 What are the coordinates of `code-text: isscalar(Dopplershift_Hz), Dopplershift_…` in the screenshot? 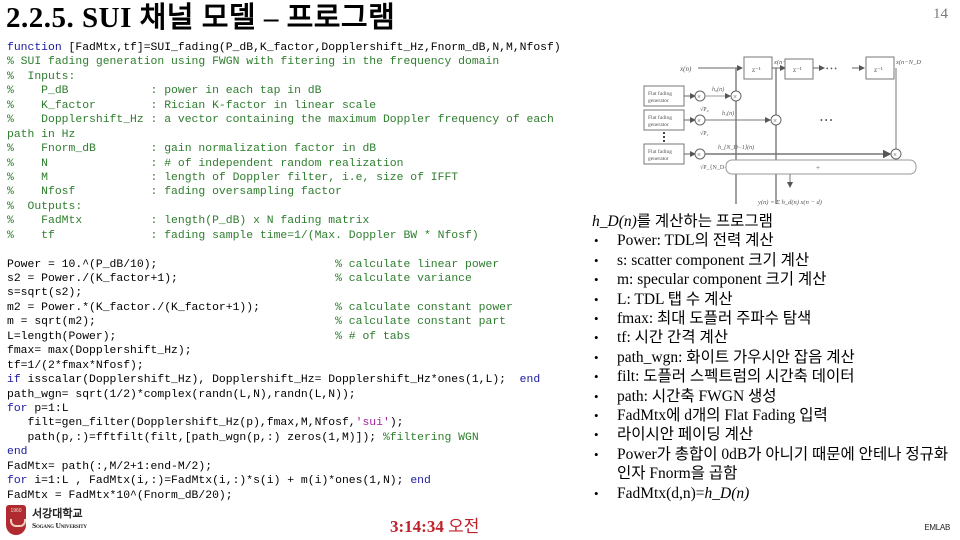 It's located at (270, 380).